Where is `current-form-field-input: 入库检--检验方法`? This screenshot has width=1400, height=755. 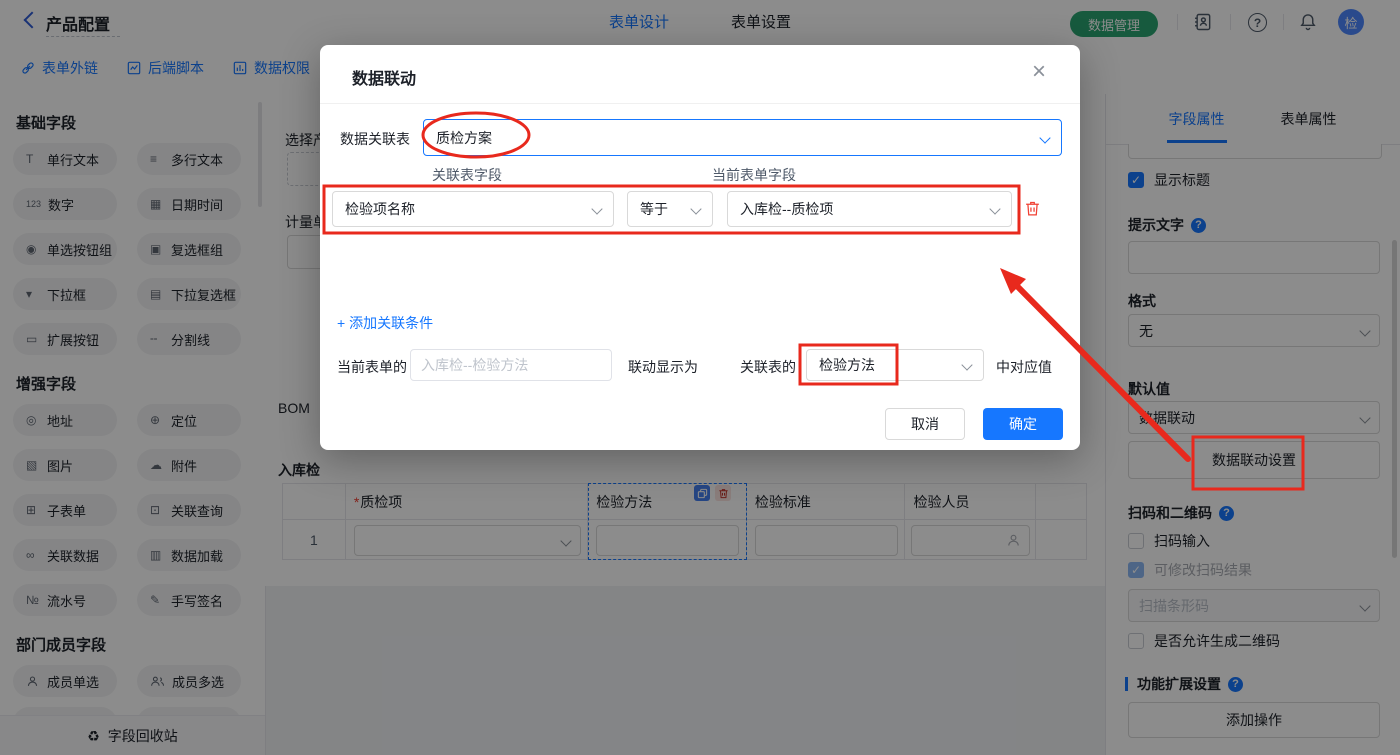 current-form-field-input: 入库检--检验方法 is located at coordinates (511, 365).